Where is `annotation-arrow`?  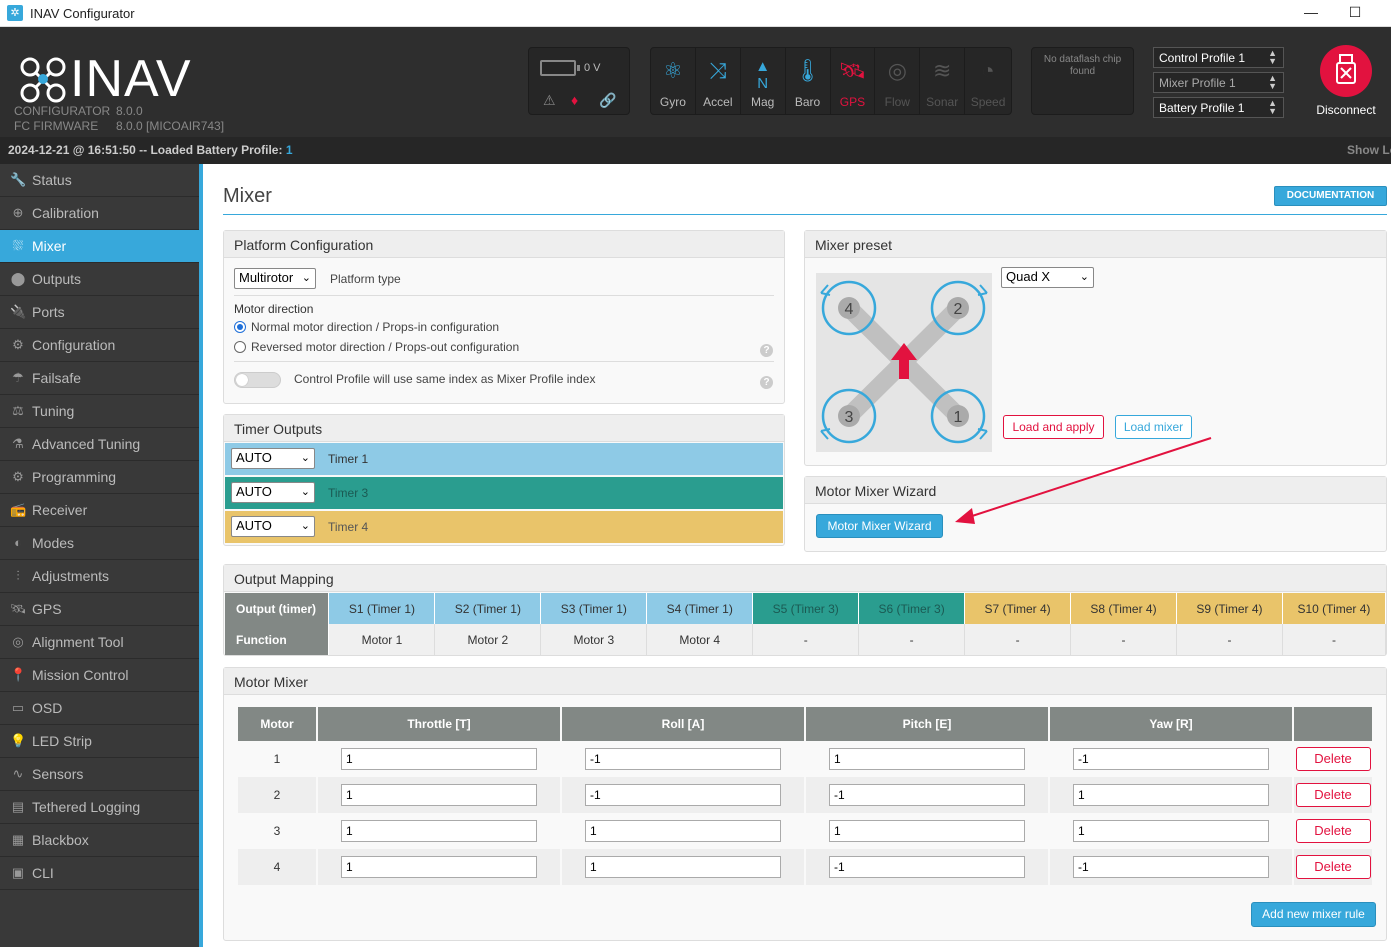
annotation-arrow is located at coordinates (1083, 480).